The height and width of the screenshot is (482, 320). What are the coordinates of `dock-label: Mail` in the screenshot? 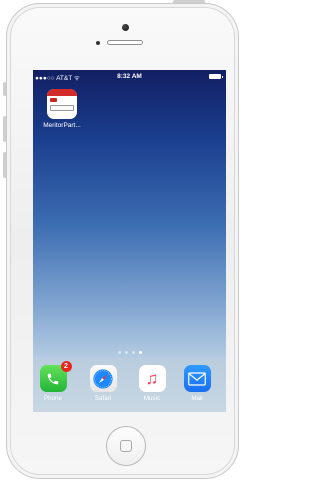 It's located at (197, 398).